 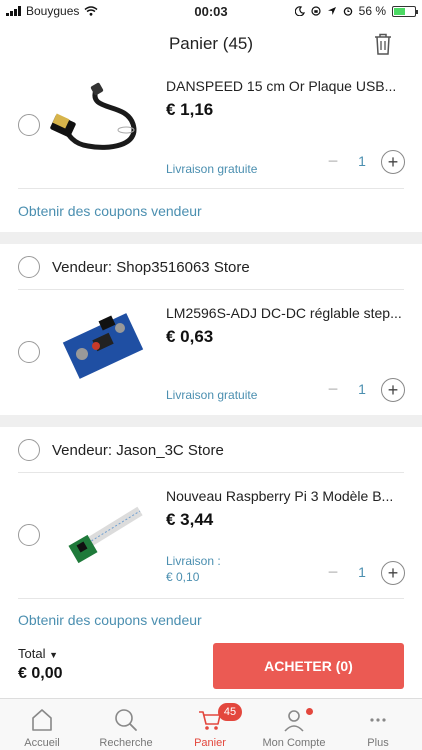 What do you see at coordinates (316, 11) in the screenshot?
I see `lock-rotation-icon` at bounding box center [316, 11].